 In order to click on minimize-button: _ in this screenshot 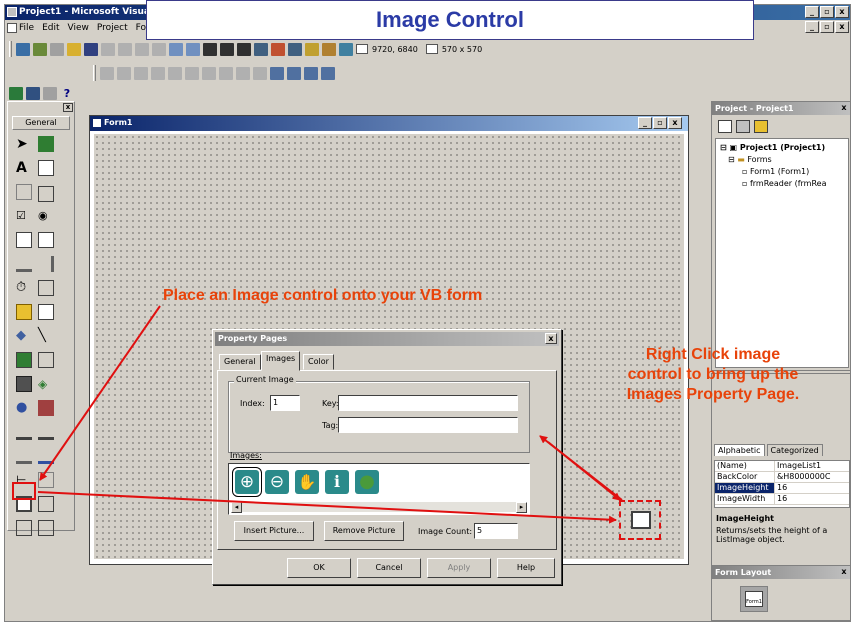, I will do `click(812, 12)`.